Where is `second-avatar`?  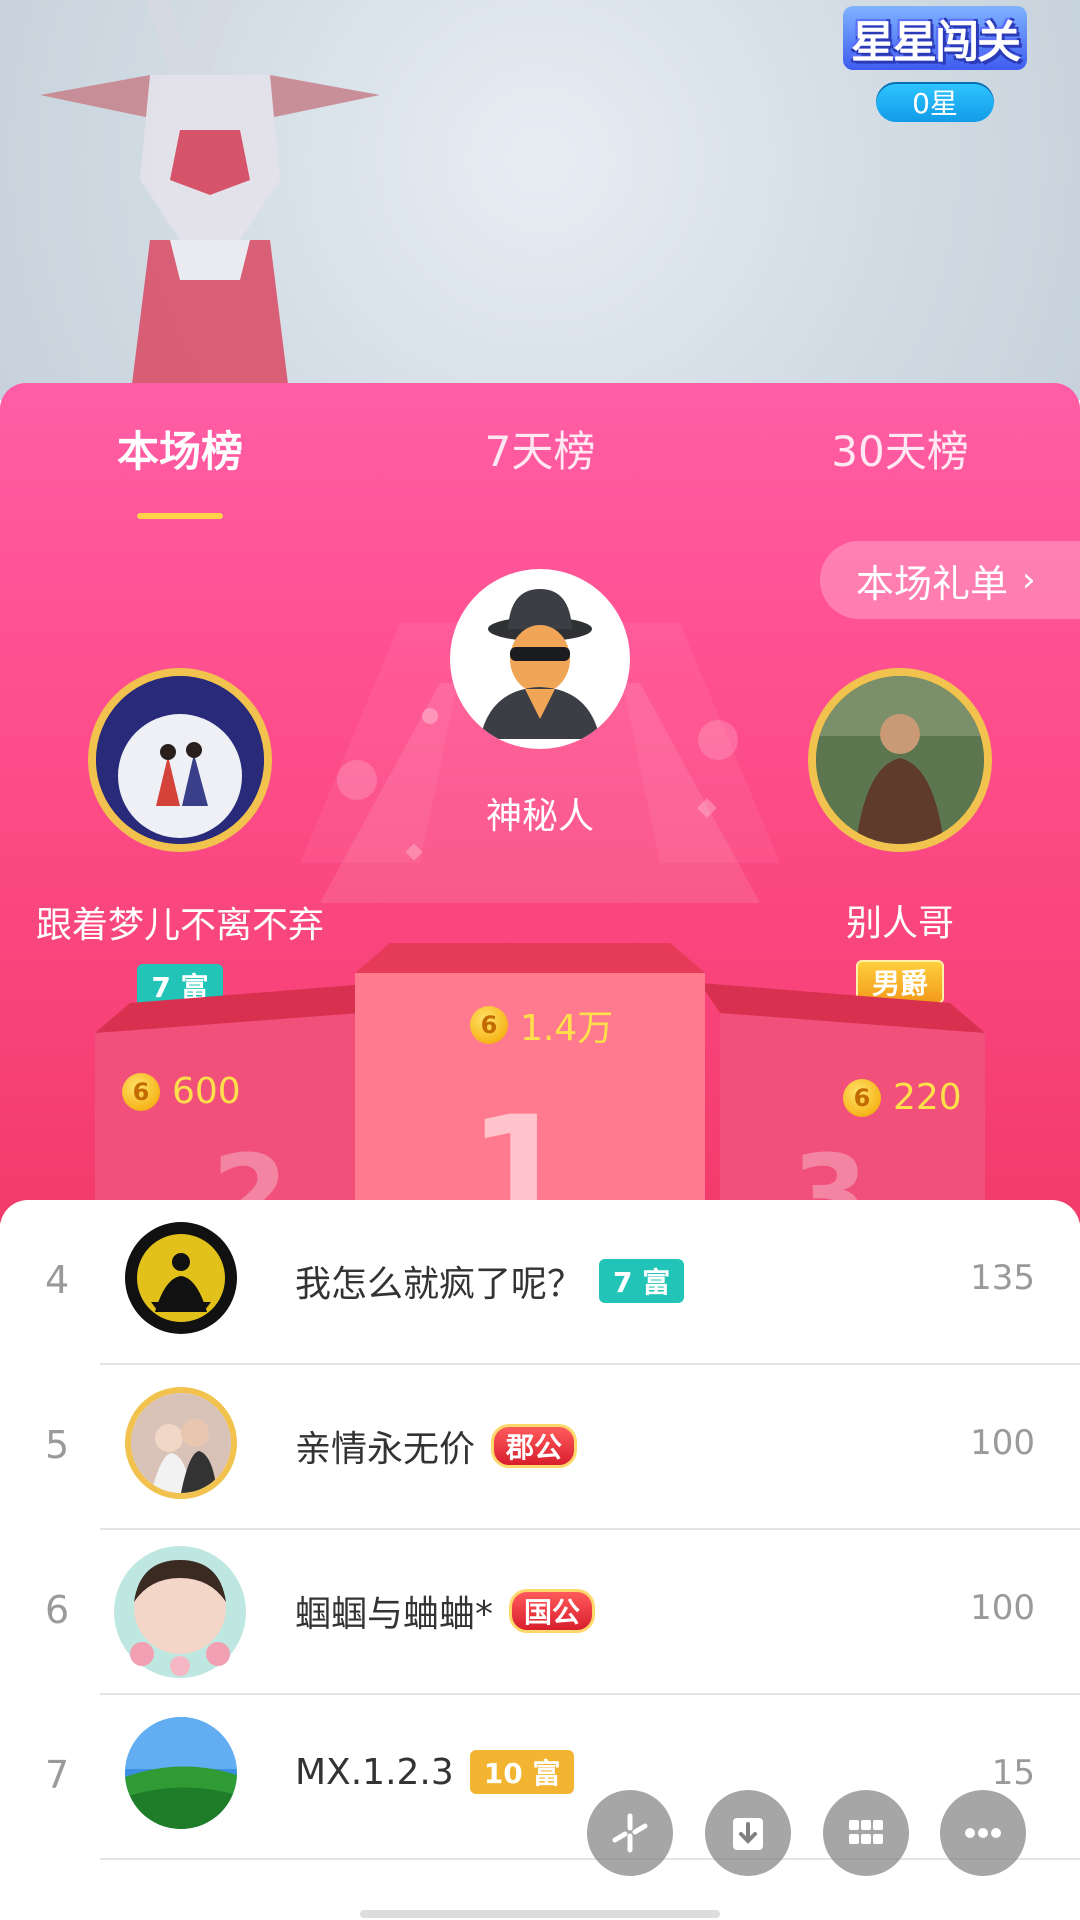
second-avatar is located at coordinates (180, 760).